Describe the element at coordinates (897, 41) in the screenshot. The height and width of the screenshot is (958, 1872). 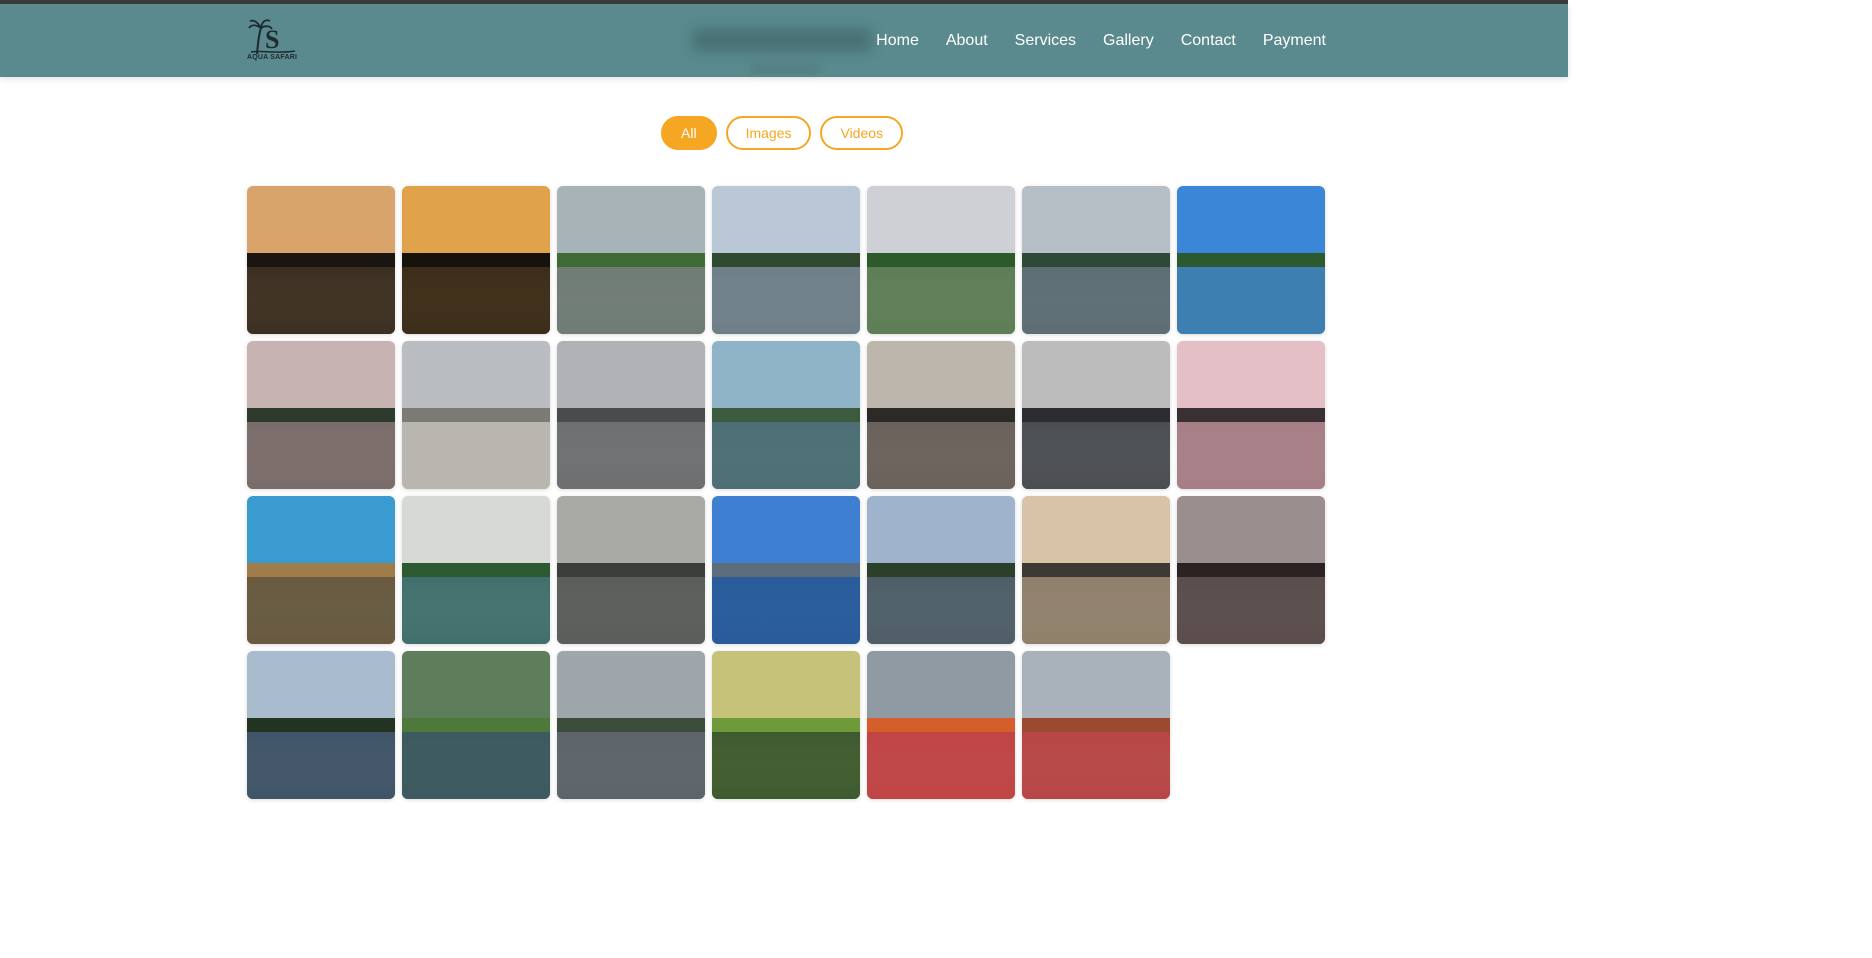
I see `nav-home: Home` at that location.